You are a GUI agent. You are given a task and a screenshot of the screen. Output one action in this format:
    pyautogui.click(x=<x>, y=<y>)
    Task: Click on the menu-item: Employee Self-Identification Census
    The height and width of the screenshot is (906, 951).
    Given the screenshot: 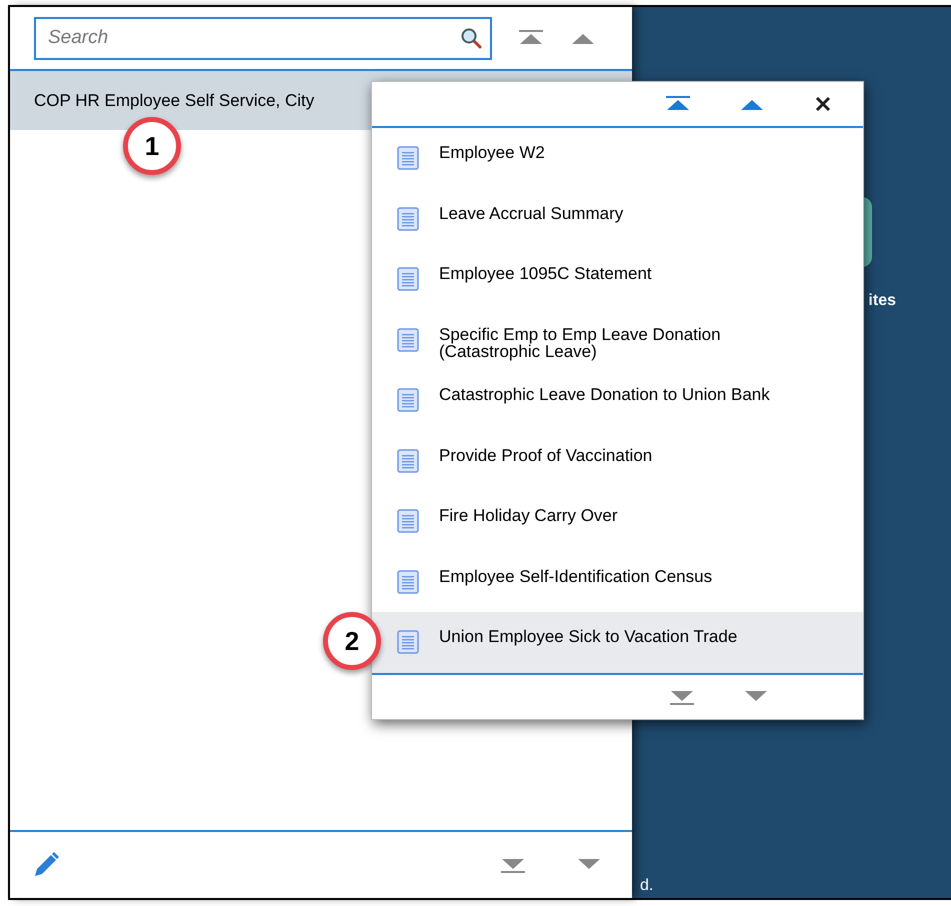 What is the action you would take?
    pyautogui.click(x=617, y=582)
    